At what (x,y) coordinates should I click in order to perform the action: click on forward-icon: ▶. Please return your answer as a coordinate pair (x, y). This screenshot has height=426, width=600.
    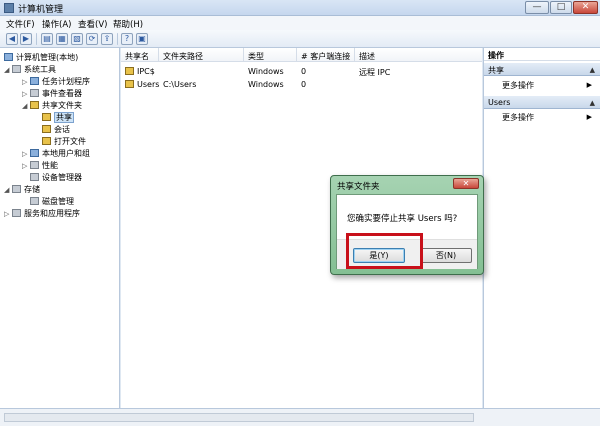
    Looking at the image, I should click on (26, 39).